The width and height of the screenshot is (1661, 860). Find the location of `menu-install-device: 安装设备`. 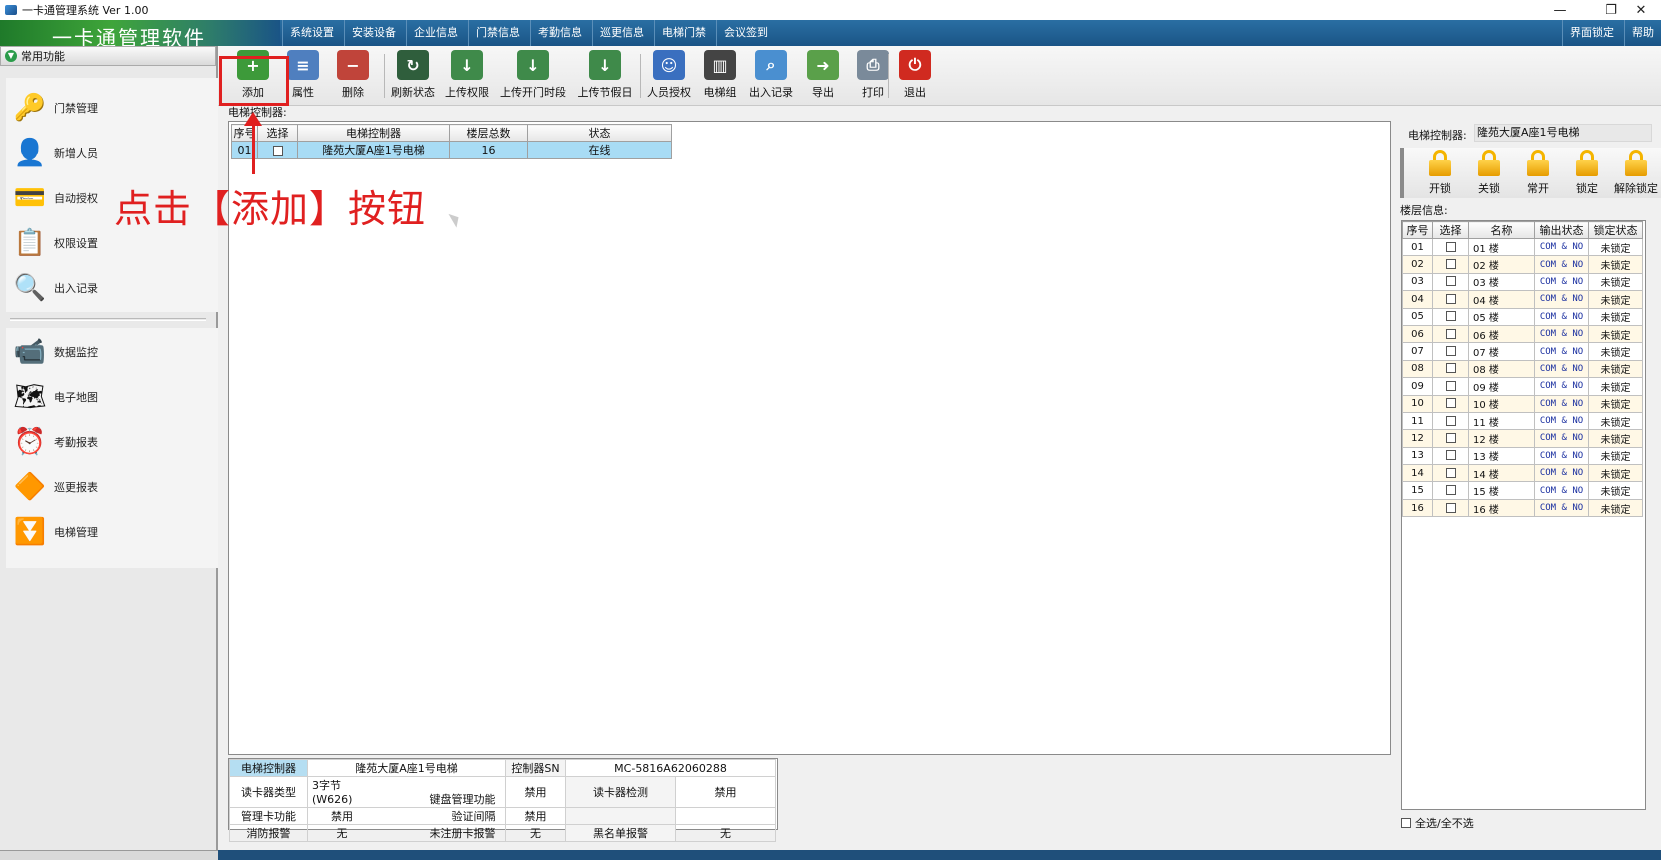

menu-install-device: 安装设备 is located at coordinates (373, 33).